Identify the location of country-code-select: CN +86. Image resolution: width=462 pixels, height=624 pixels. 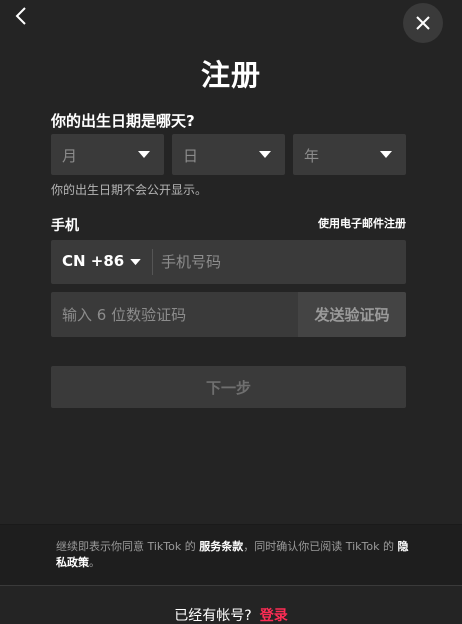
(101, 262).